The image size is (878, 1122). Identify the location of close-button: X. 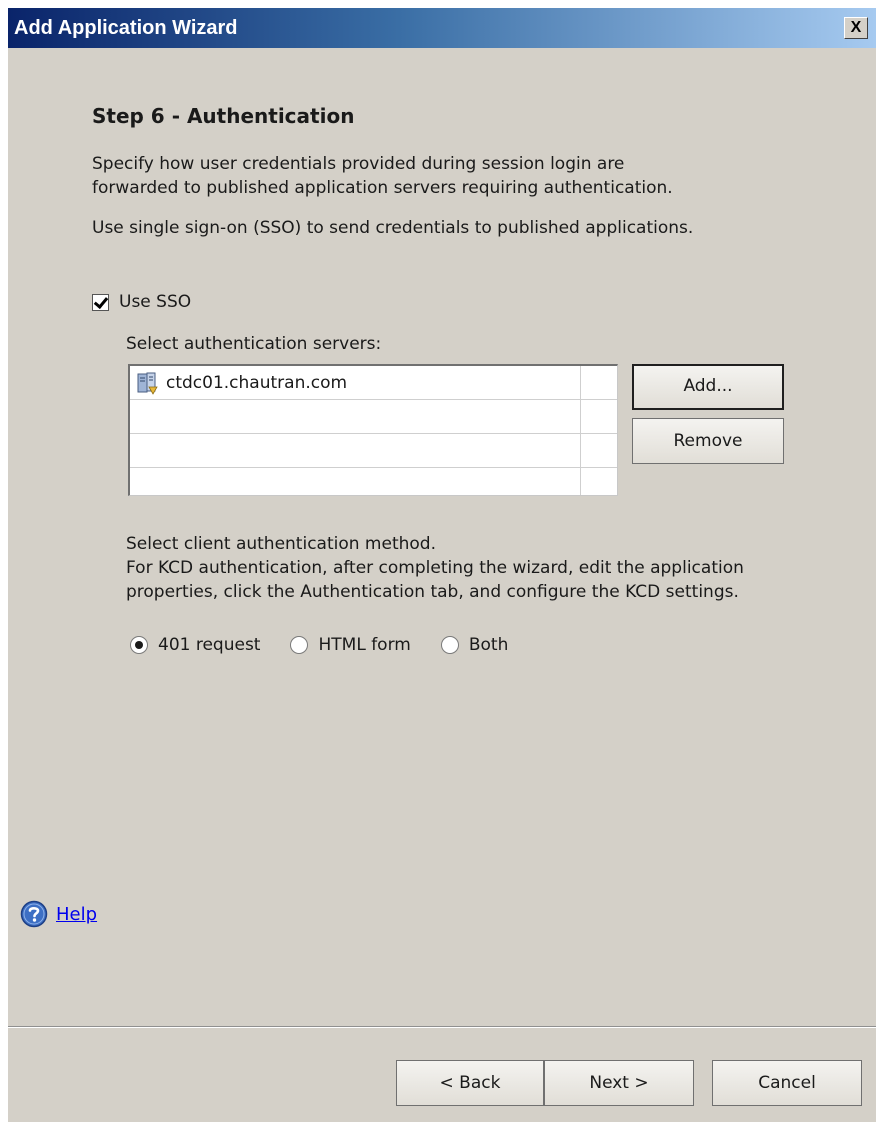
(856, 28).